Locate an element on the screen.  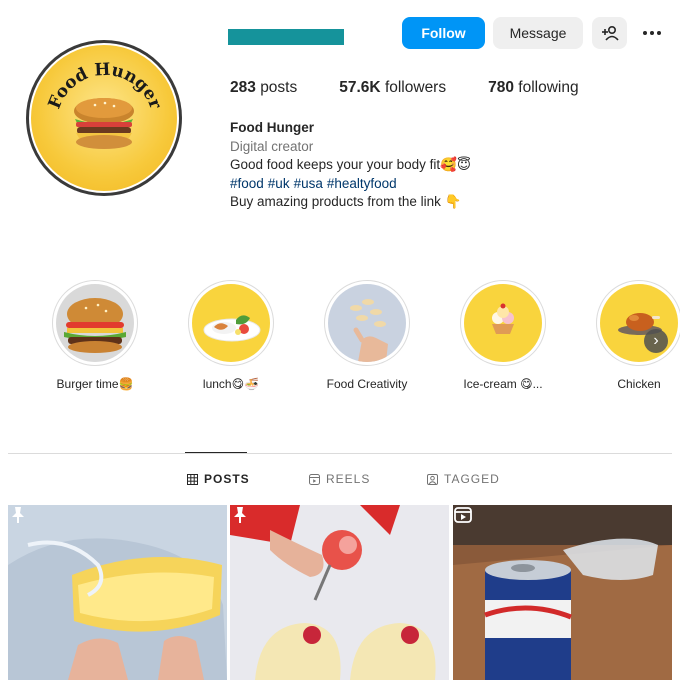
grid-icon is located at coordinates (192, 479).